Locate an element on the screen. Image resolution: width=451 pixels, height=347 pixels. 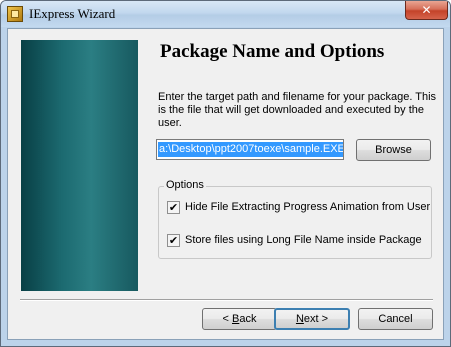
back-button: < Back is located at coordinates (239, 319).